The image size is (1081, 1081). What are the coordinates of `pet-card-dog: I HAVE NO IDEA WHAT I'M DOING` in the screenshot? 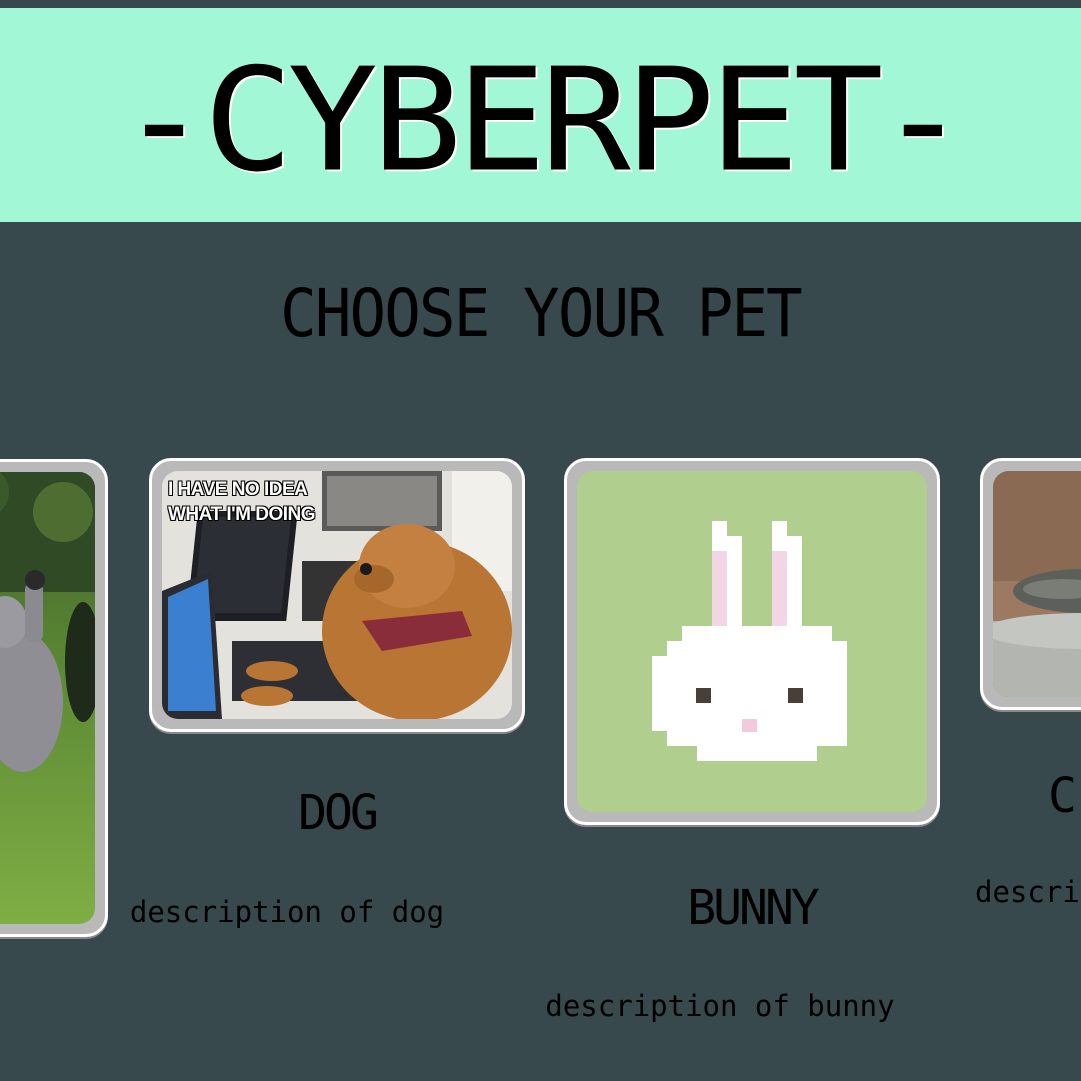 It's located at (337, 595).